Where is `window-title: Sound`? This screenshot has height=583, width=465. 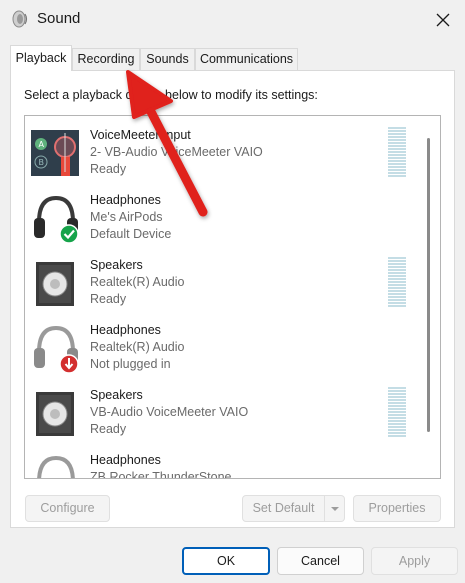 window-title: Sound is located at coordinates (59, 18).